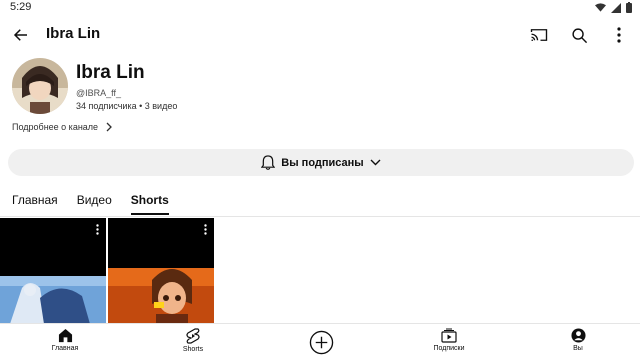 This screenshot has width=640, height=361. What do you see at coordinates (375, 162) in the screenshot?
I see `chevron-down-icon` at bounding box center [375, 162].